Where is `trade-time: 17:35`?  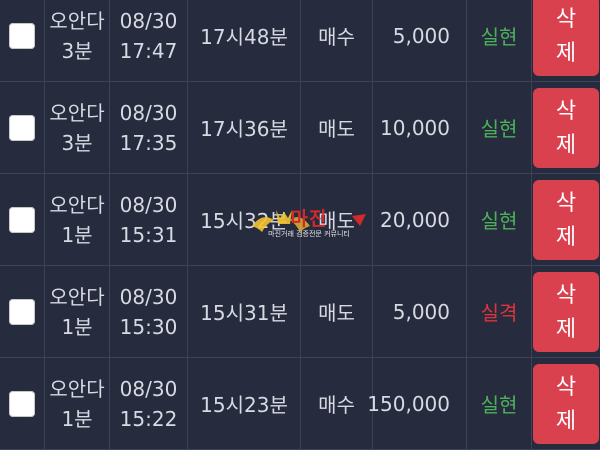 trade-time: 17:35 is located at coordinates (148, 142).